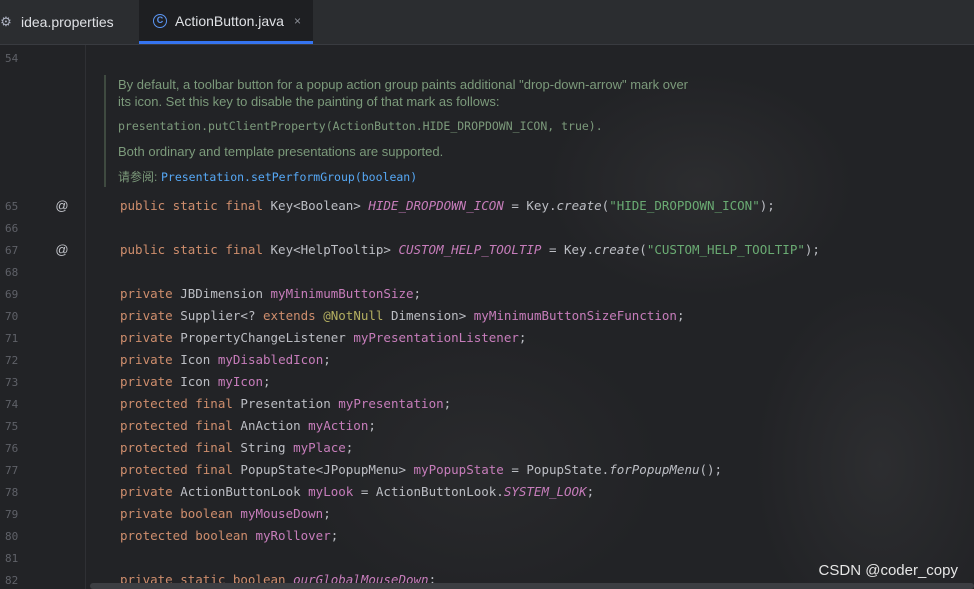 Image resolution: width=974 pixels, height=589 pixels. What do you see at coordinates (12, 492) in the screenshot?
I see `line-number: 78` at bounding box center [12, 492].